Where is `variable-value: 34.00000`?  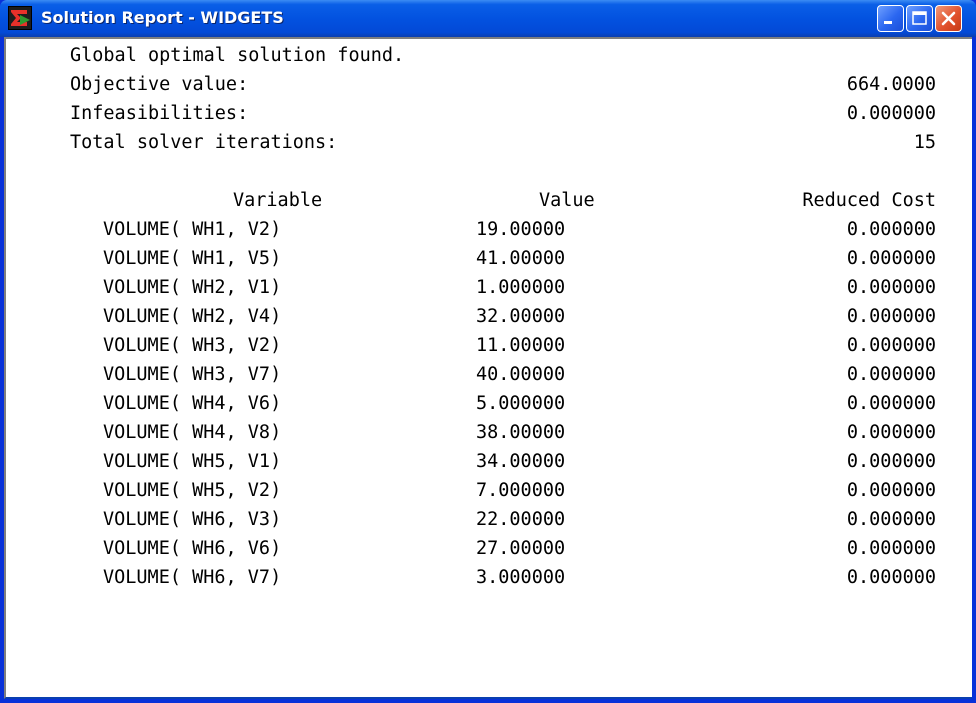 variable-value: 34.00000 is located at coordinates (521, 461).